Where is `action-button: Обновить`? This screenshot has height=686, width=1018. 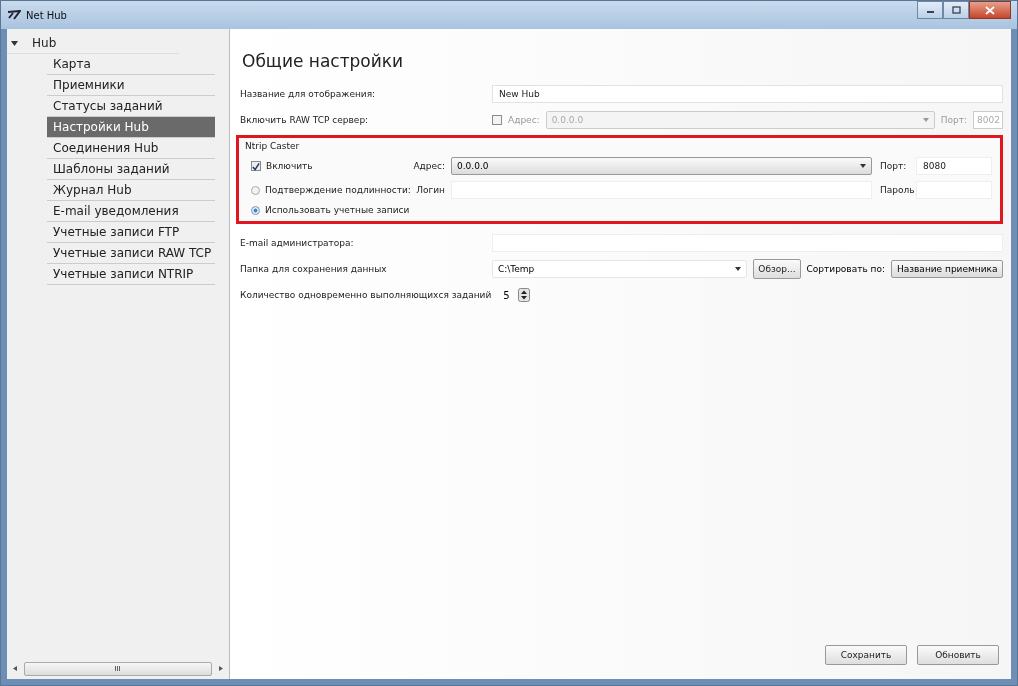
action-button: Обновить is located at coordinates (958, 655).